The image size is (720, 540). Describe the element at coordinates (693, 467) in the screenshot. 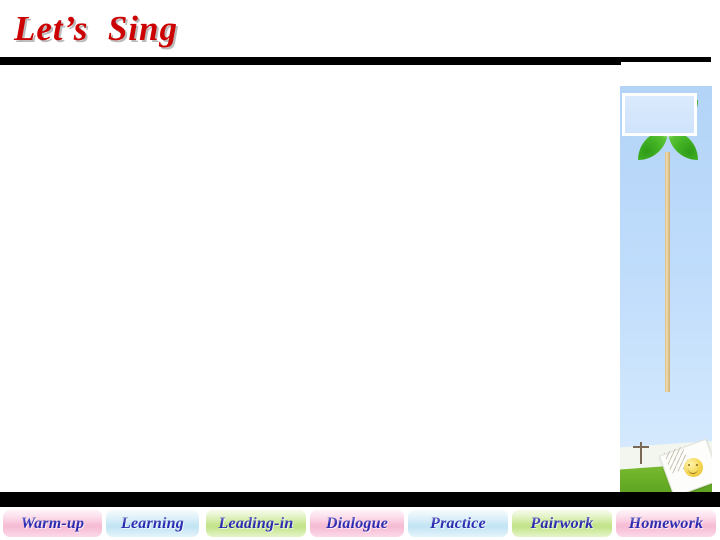

I see `smiley-face-icon` at that location.